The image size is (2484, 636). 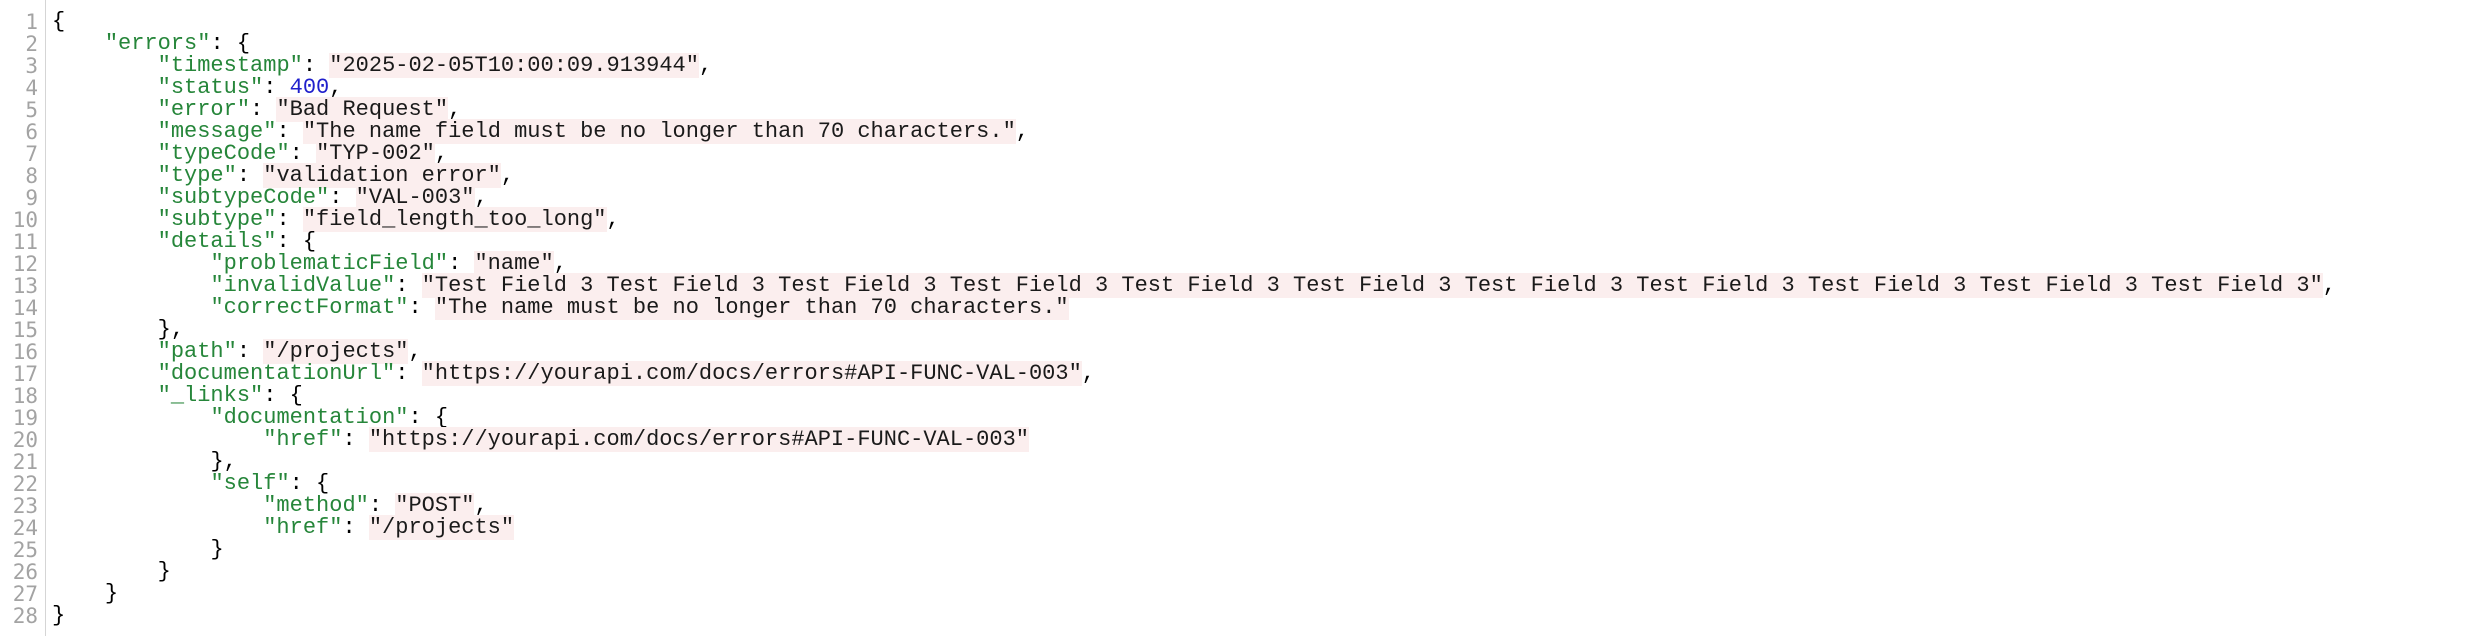 I want to click on line-number: 17, so click(x=25, y=374).